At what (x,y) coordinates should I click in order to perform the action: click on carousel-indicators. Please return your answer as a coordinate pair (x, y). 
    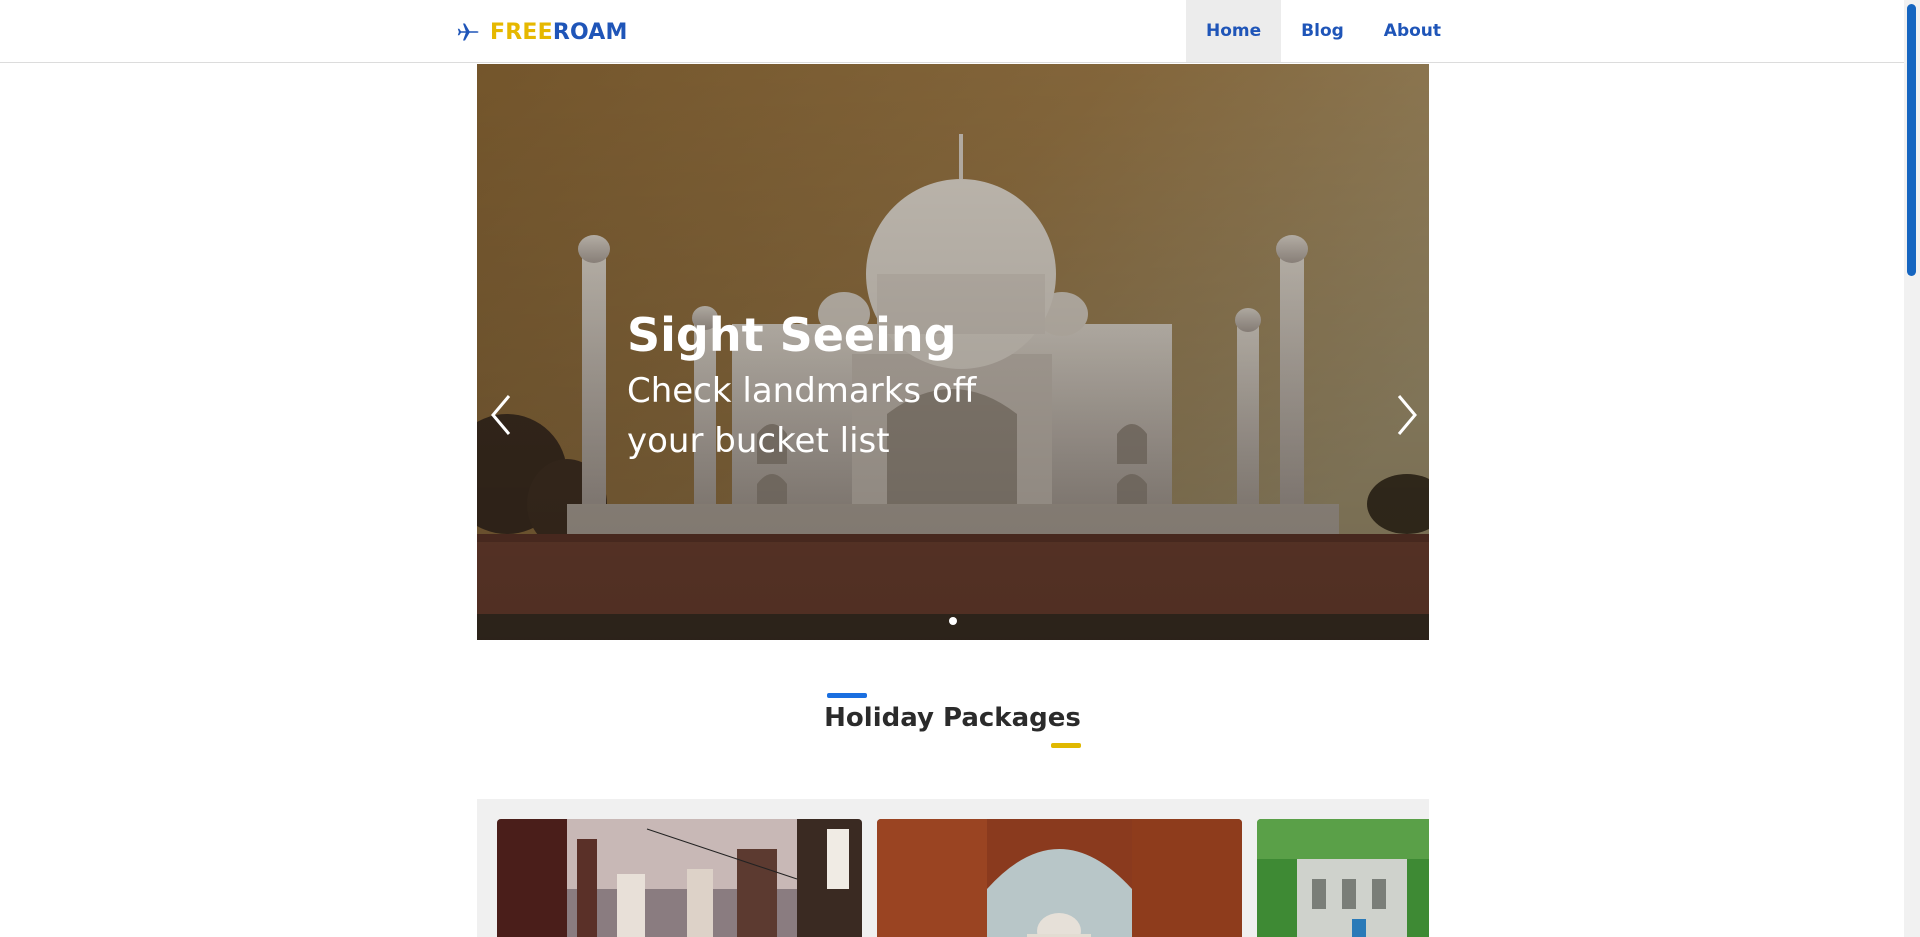
    Looking at the image, I should click on (953, 621).